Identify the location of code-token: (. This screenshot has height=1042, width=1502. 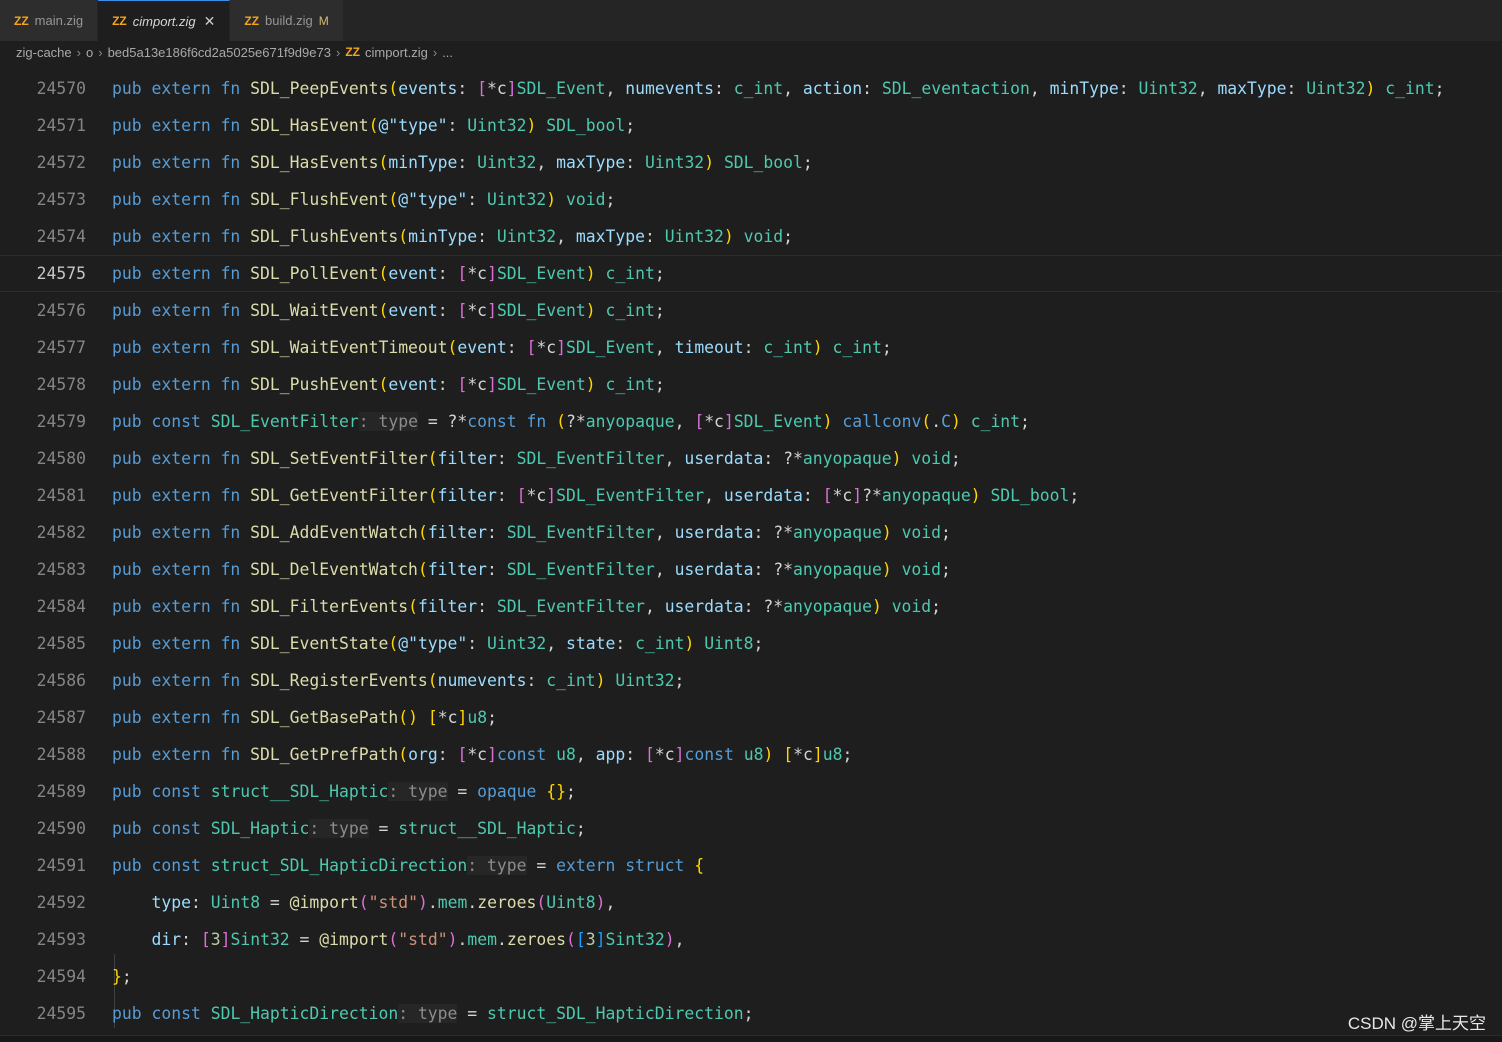
(363, 902).